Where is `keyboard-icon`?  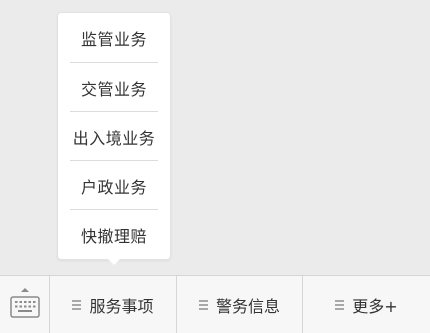 keyboard-icon is located at coordinates (25, 303).